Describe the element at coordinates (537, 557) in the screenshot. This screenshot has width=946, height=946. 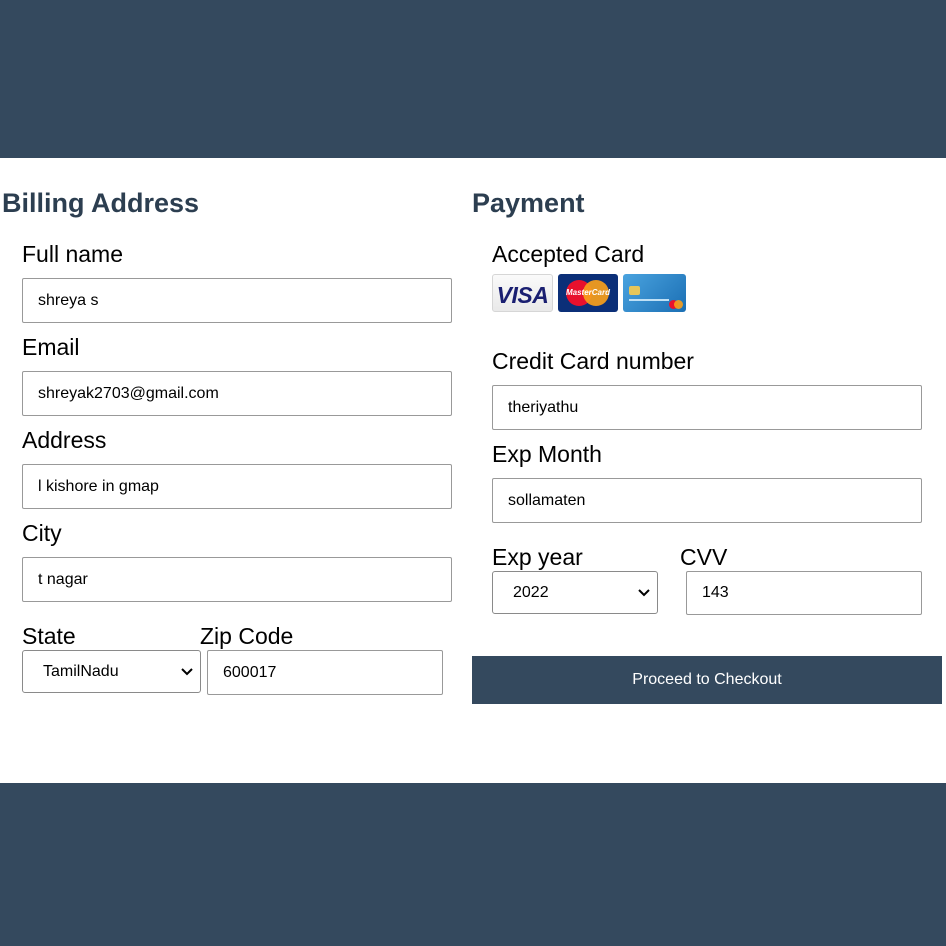
I see `exp-year-label: Exp year` at that location.